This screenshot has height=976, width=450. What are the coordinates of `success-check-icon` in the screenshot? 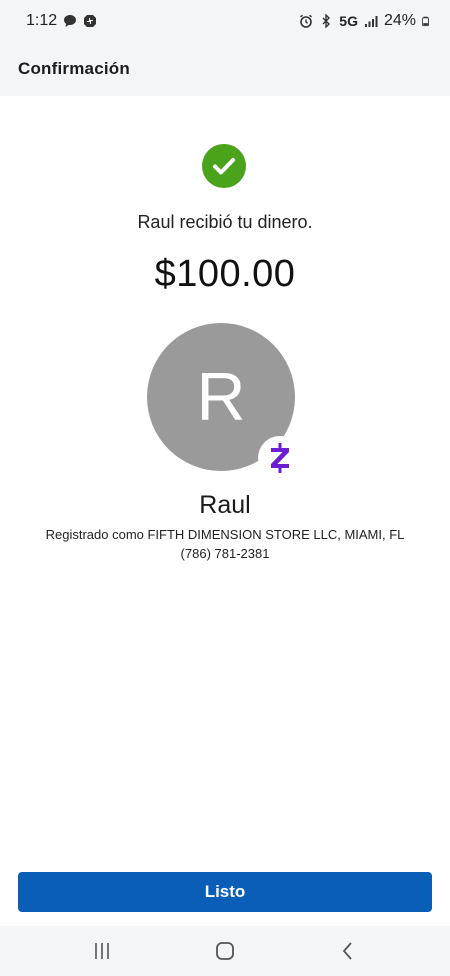 It's located at (224, 166).